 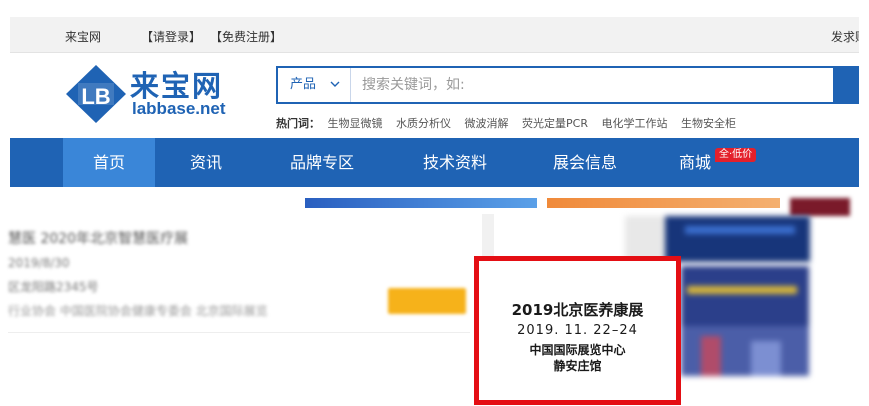 I want to click on event-title: 慧医 2020年北京智慧医疗展, so click(x=98, y=238).